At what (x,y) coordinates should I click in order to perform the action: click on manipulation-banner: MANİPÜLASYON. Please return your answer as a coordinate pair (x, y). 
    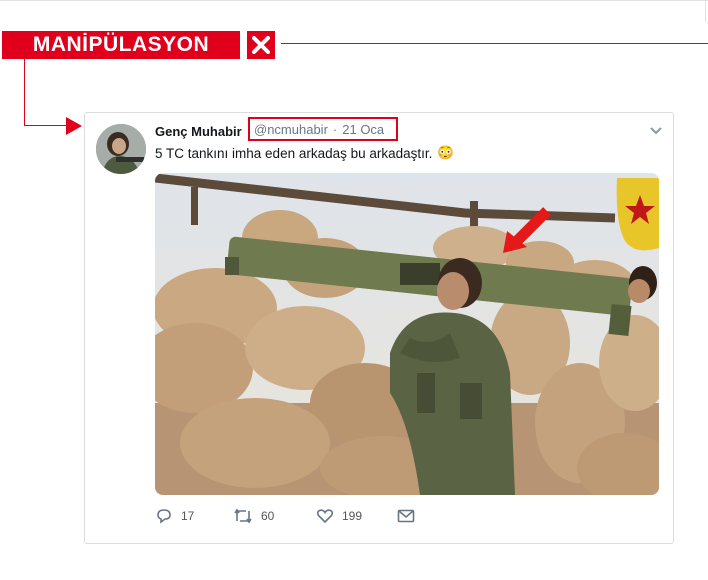
    Looking at the image, I should click on (121, 45).